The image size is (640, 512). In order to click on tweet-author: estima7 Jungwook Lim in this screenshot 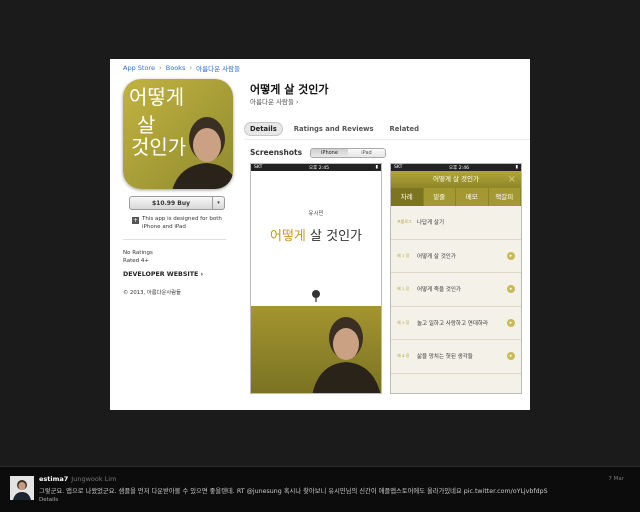, I will do `click(77, 479)`.